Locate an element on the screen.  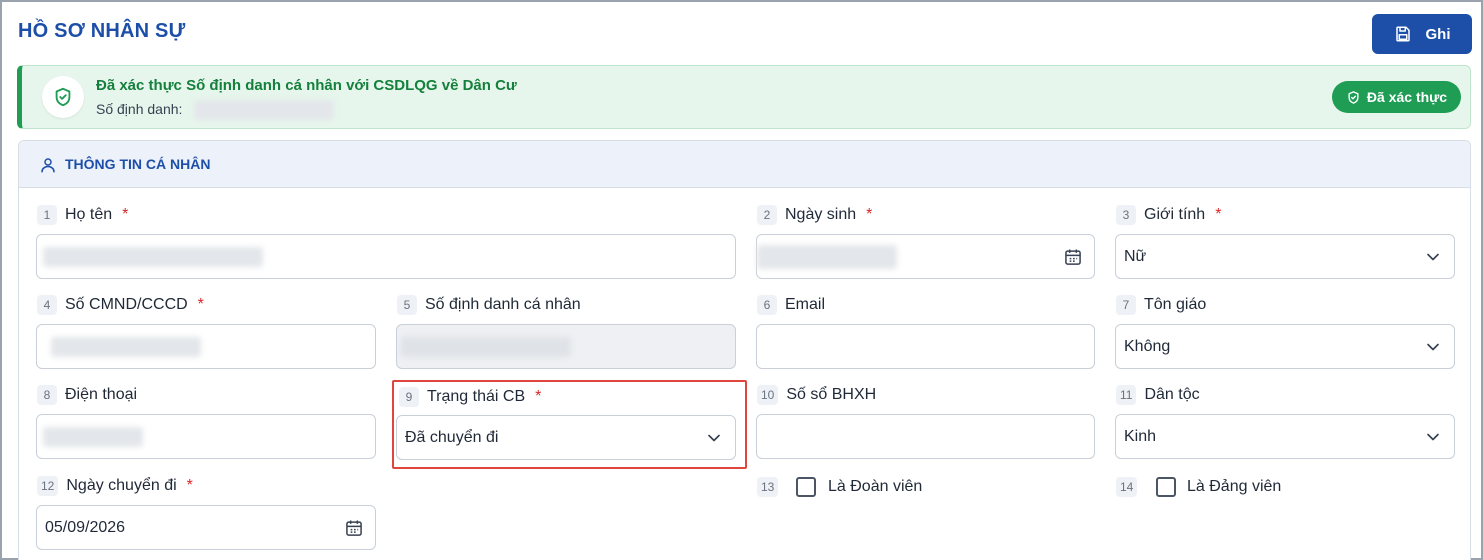
label-cmnd: 4 Số CMND/CCCD * is located at coordinates (120, 305).